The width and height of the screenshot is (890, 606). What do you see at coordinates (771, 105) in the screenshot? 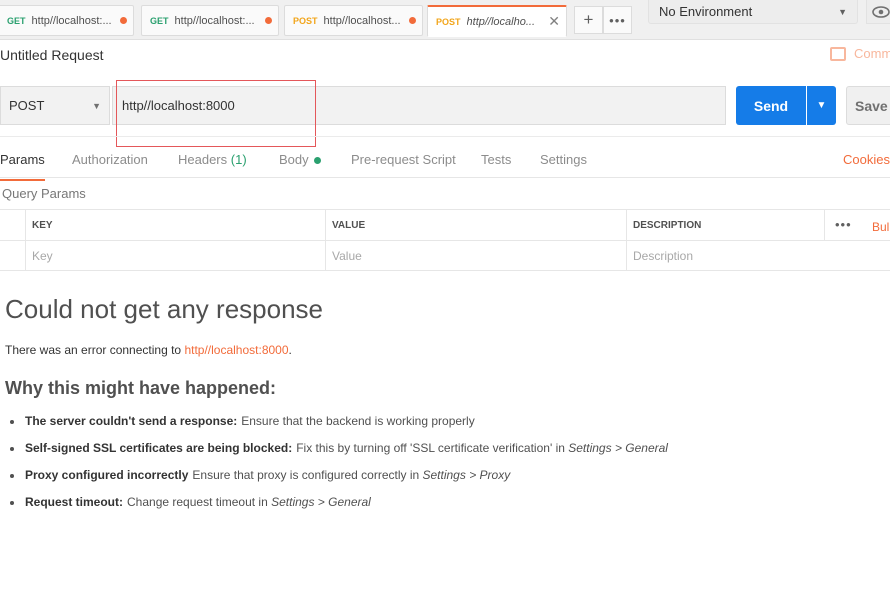
I see `send-button: Send` at bounding box center [771, 105].